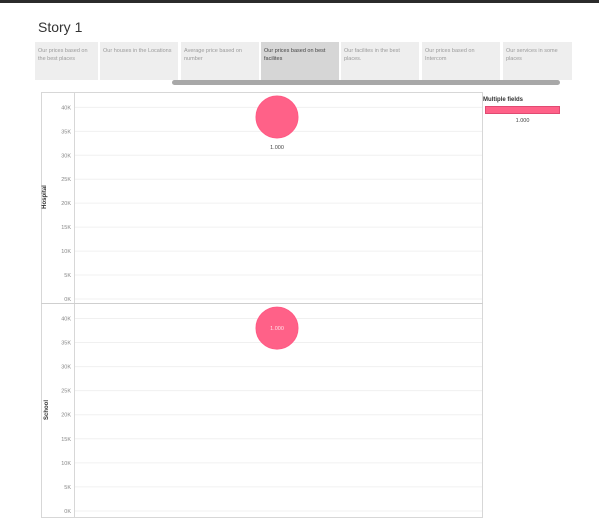 Image resolution: width=599 pixels, height=531 pixels. What do you see at coordinates (277, 117) in the screenshot?
I see `data-point` at bounding box center [277, 117].